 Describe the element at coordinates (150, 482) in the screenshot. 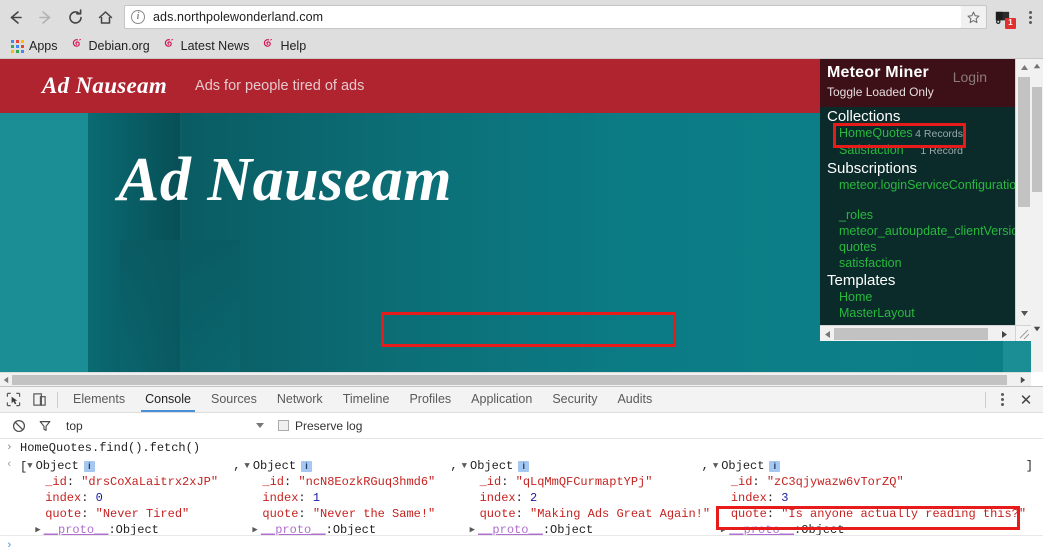

I see `property-value: "drsCoXaLaitrx2xJP"` at that location.